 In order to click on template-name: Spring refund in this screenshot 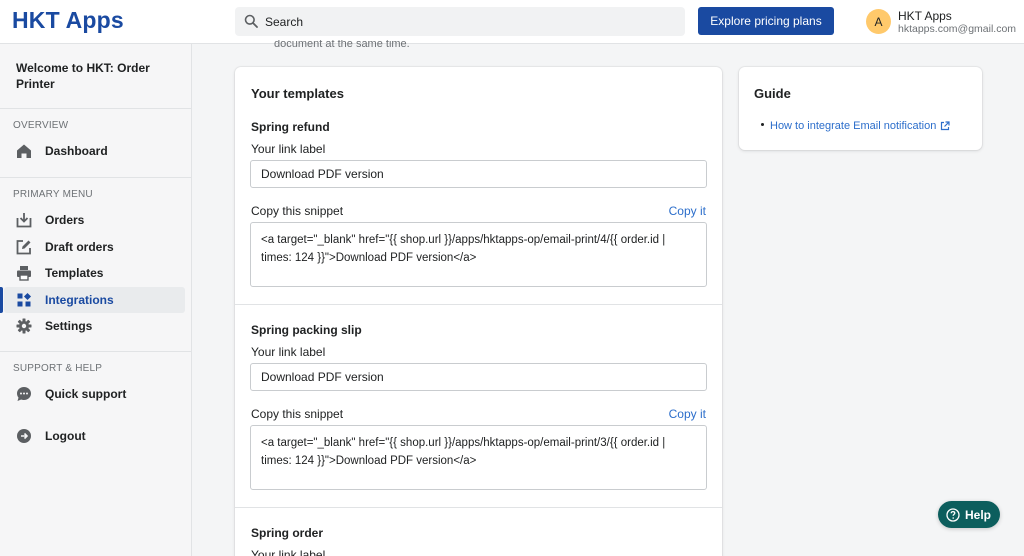, I will do `click(290, 127)`.